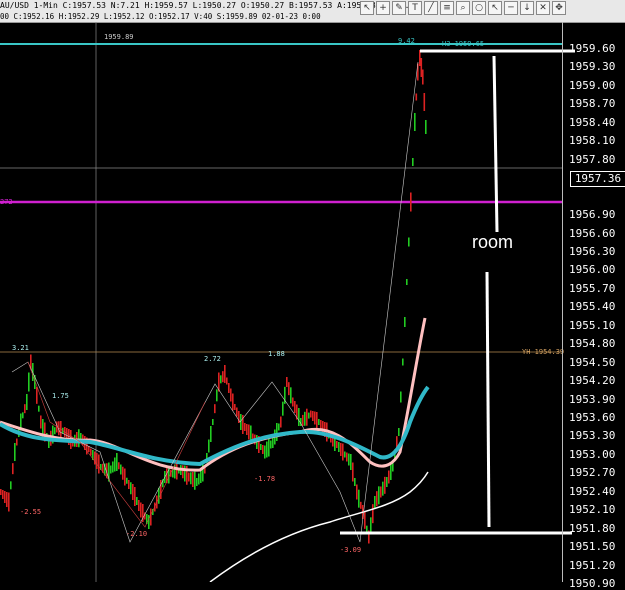 This screenshot has width=625, height=590. Describe the element at coordinates (319, 526) in the screenshot. I see `white-moving-average` at that location.